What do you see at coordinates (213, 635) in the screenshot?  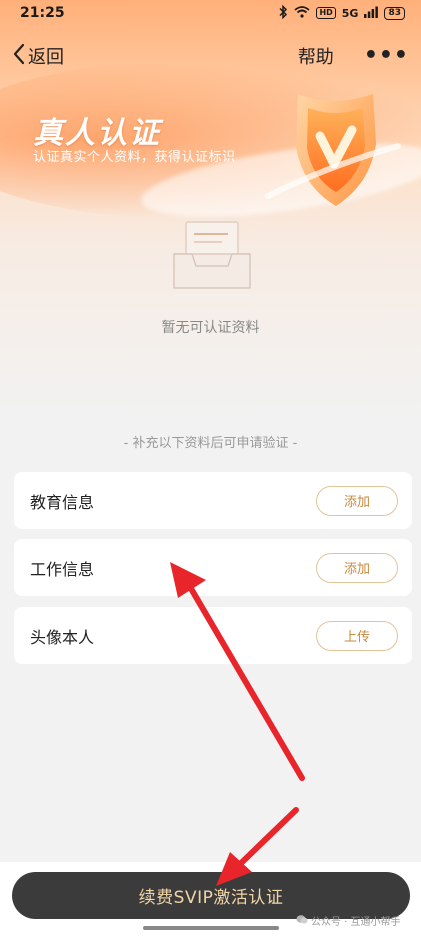 I see `list-item-avatar: 头像本人 上传` at bounding box center [213, 635].